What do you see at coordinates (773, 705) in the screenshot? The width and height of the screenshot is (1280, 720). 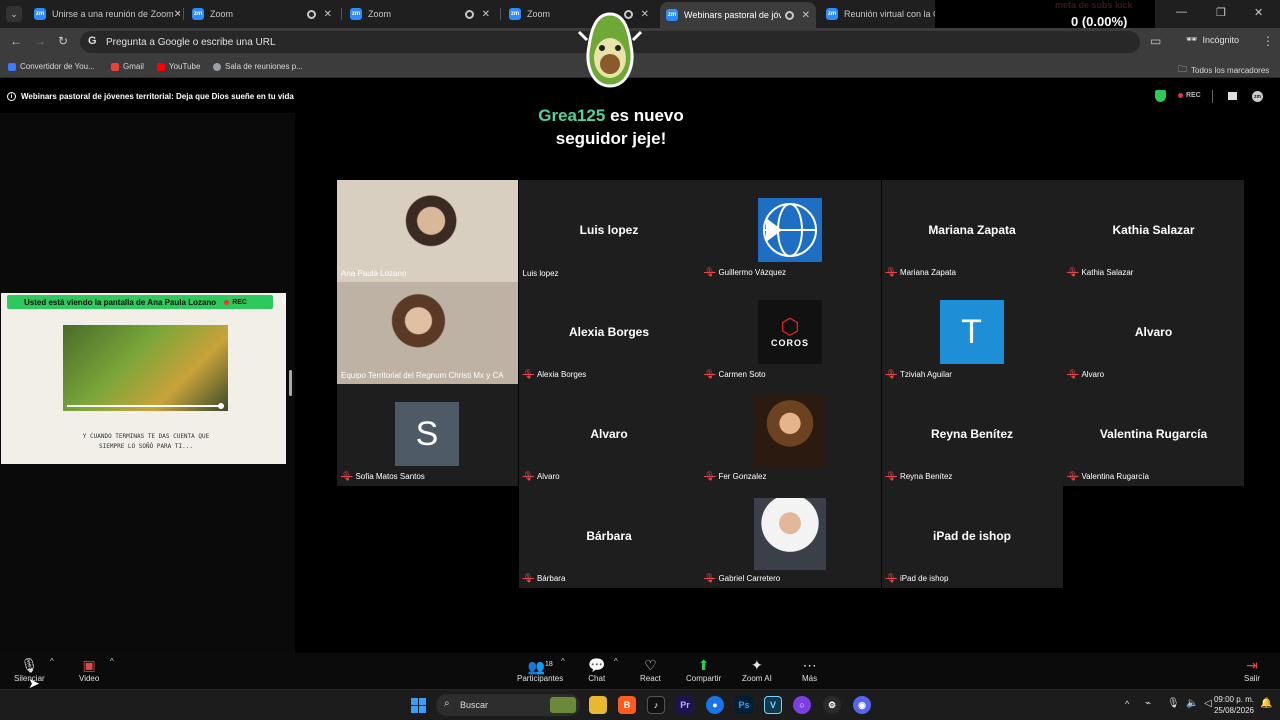 I see `vegas-icon: V` at bounding box center [773, 705].